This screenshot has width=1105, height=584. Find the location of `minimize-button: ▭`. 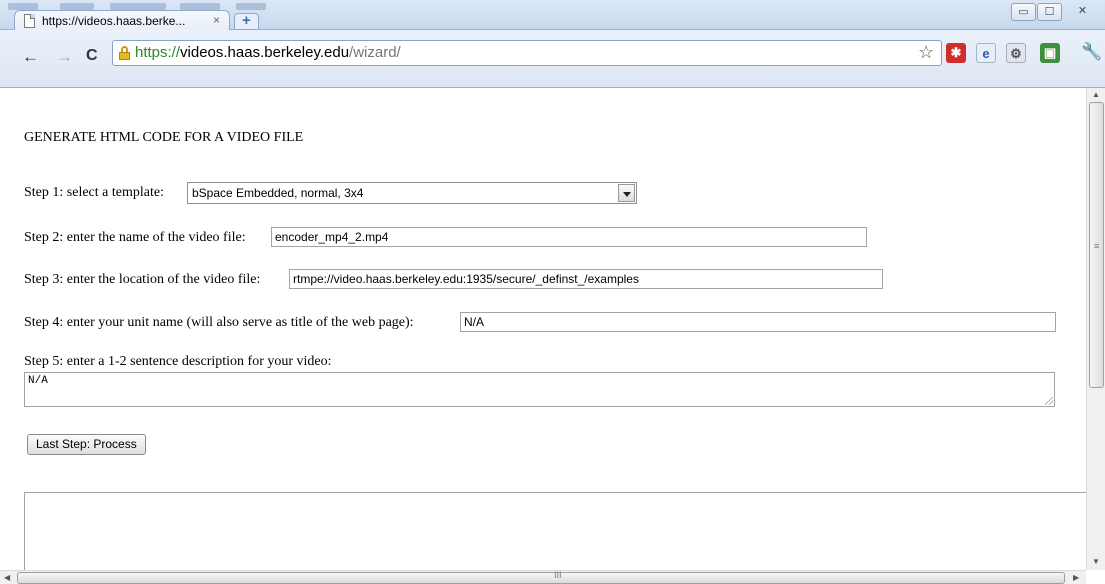

minimize-button: ▭ is located at coordinates (1023, 12).